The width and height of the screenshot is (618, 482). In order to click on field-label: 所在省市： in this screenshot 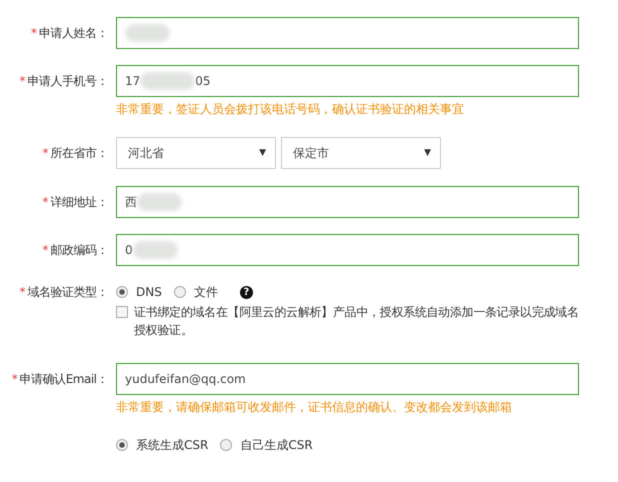, I will do `click(79, 153)`.